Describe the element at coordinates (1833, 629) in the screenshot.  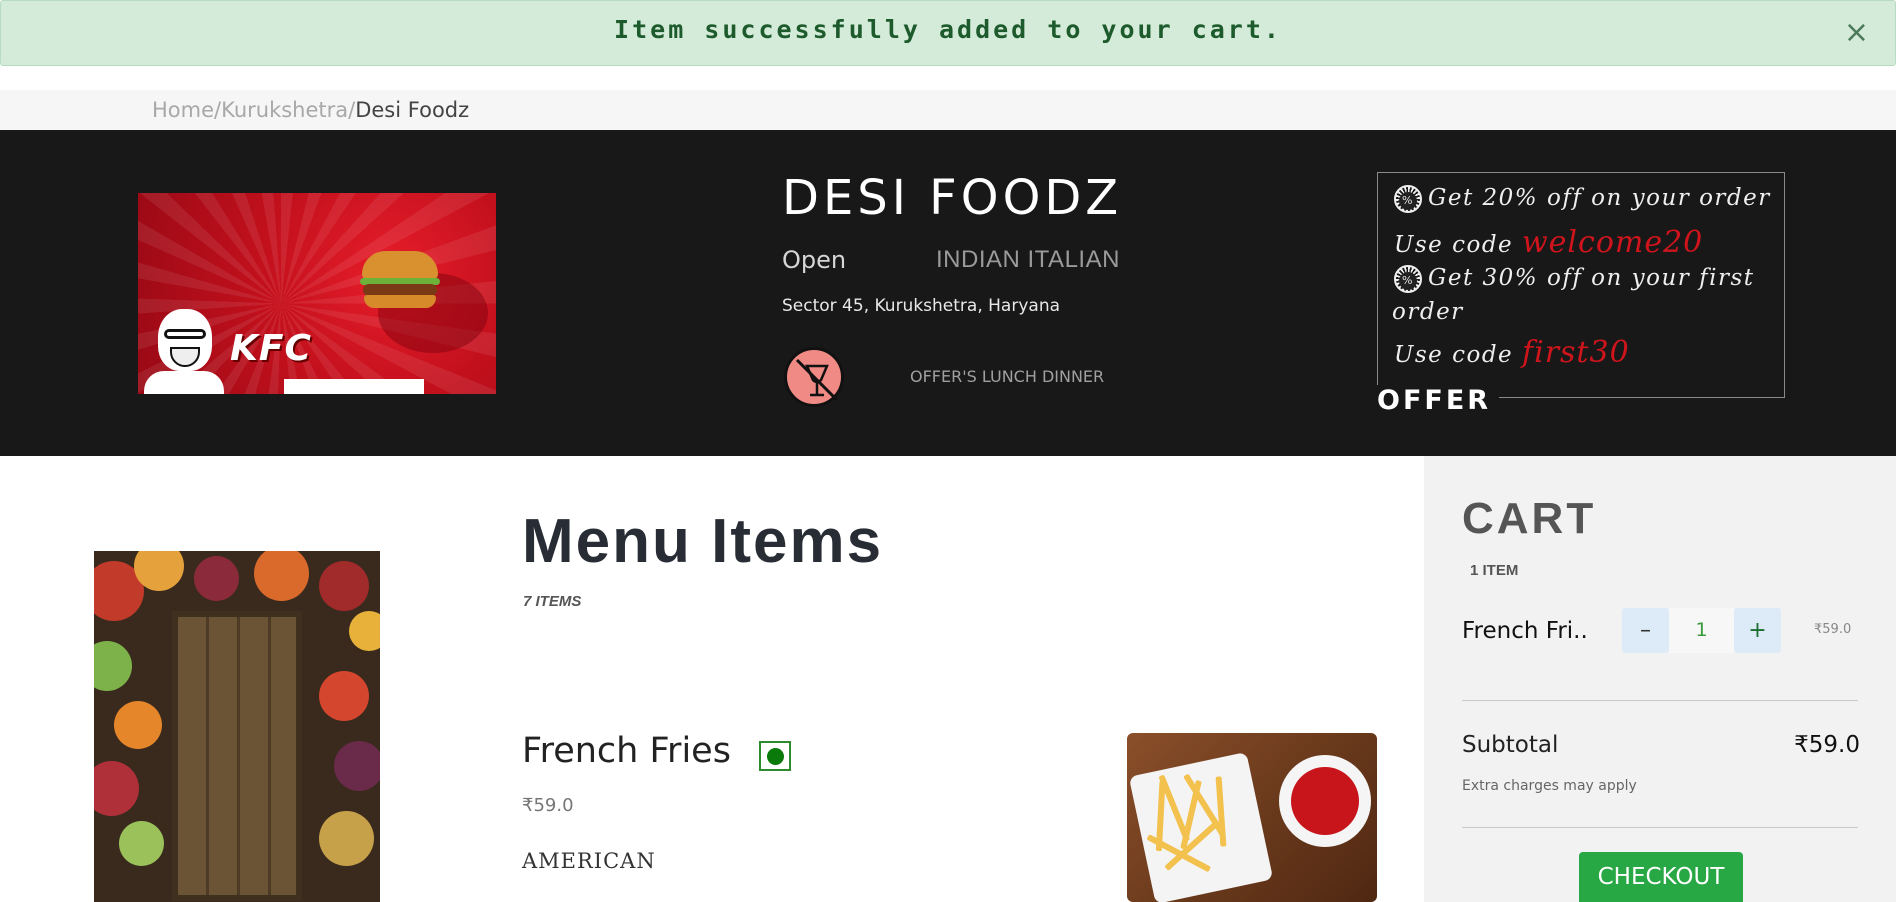
I see `cart-item-price: ₹59.0` at that location.